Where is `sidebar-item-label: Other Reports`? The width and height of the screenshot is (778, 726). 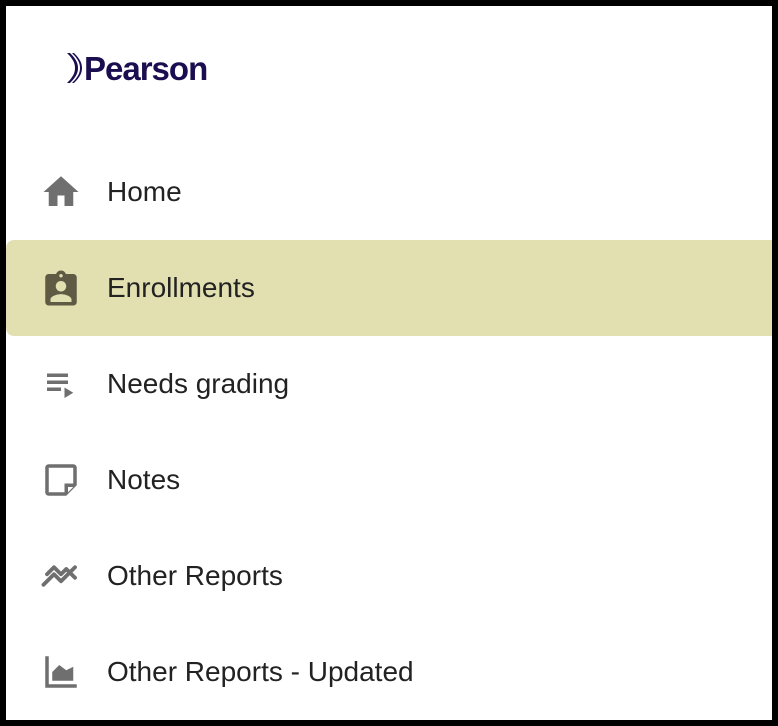 sidebar-item-label: Other Reports is located at coordinates (195, 575).